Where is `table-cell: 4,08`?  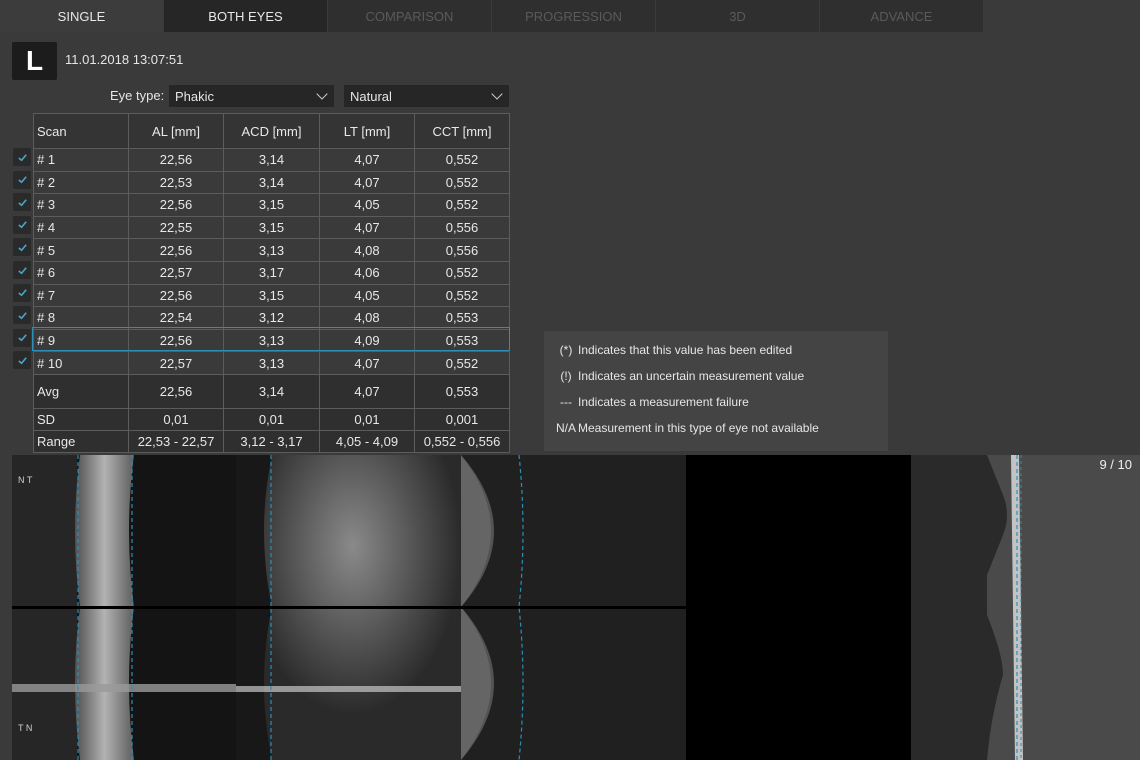
table-cell: 4,08 is located at coordinates (367, 250).